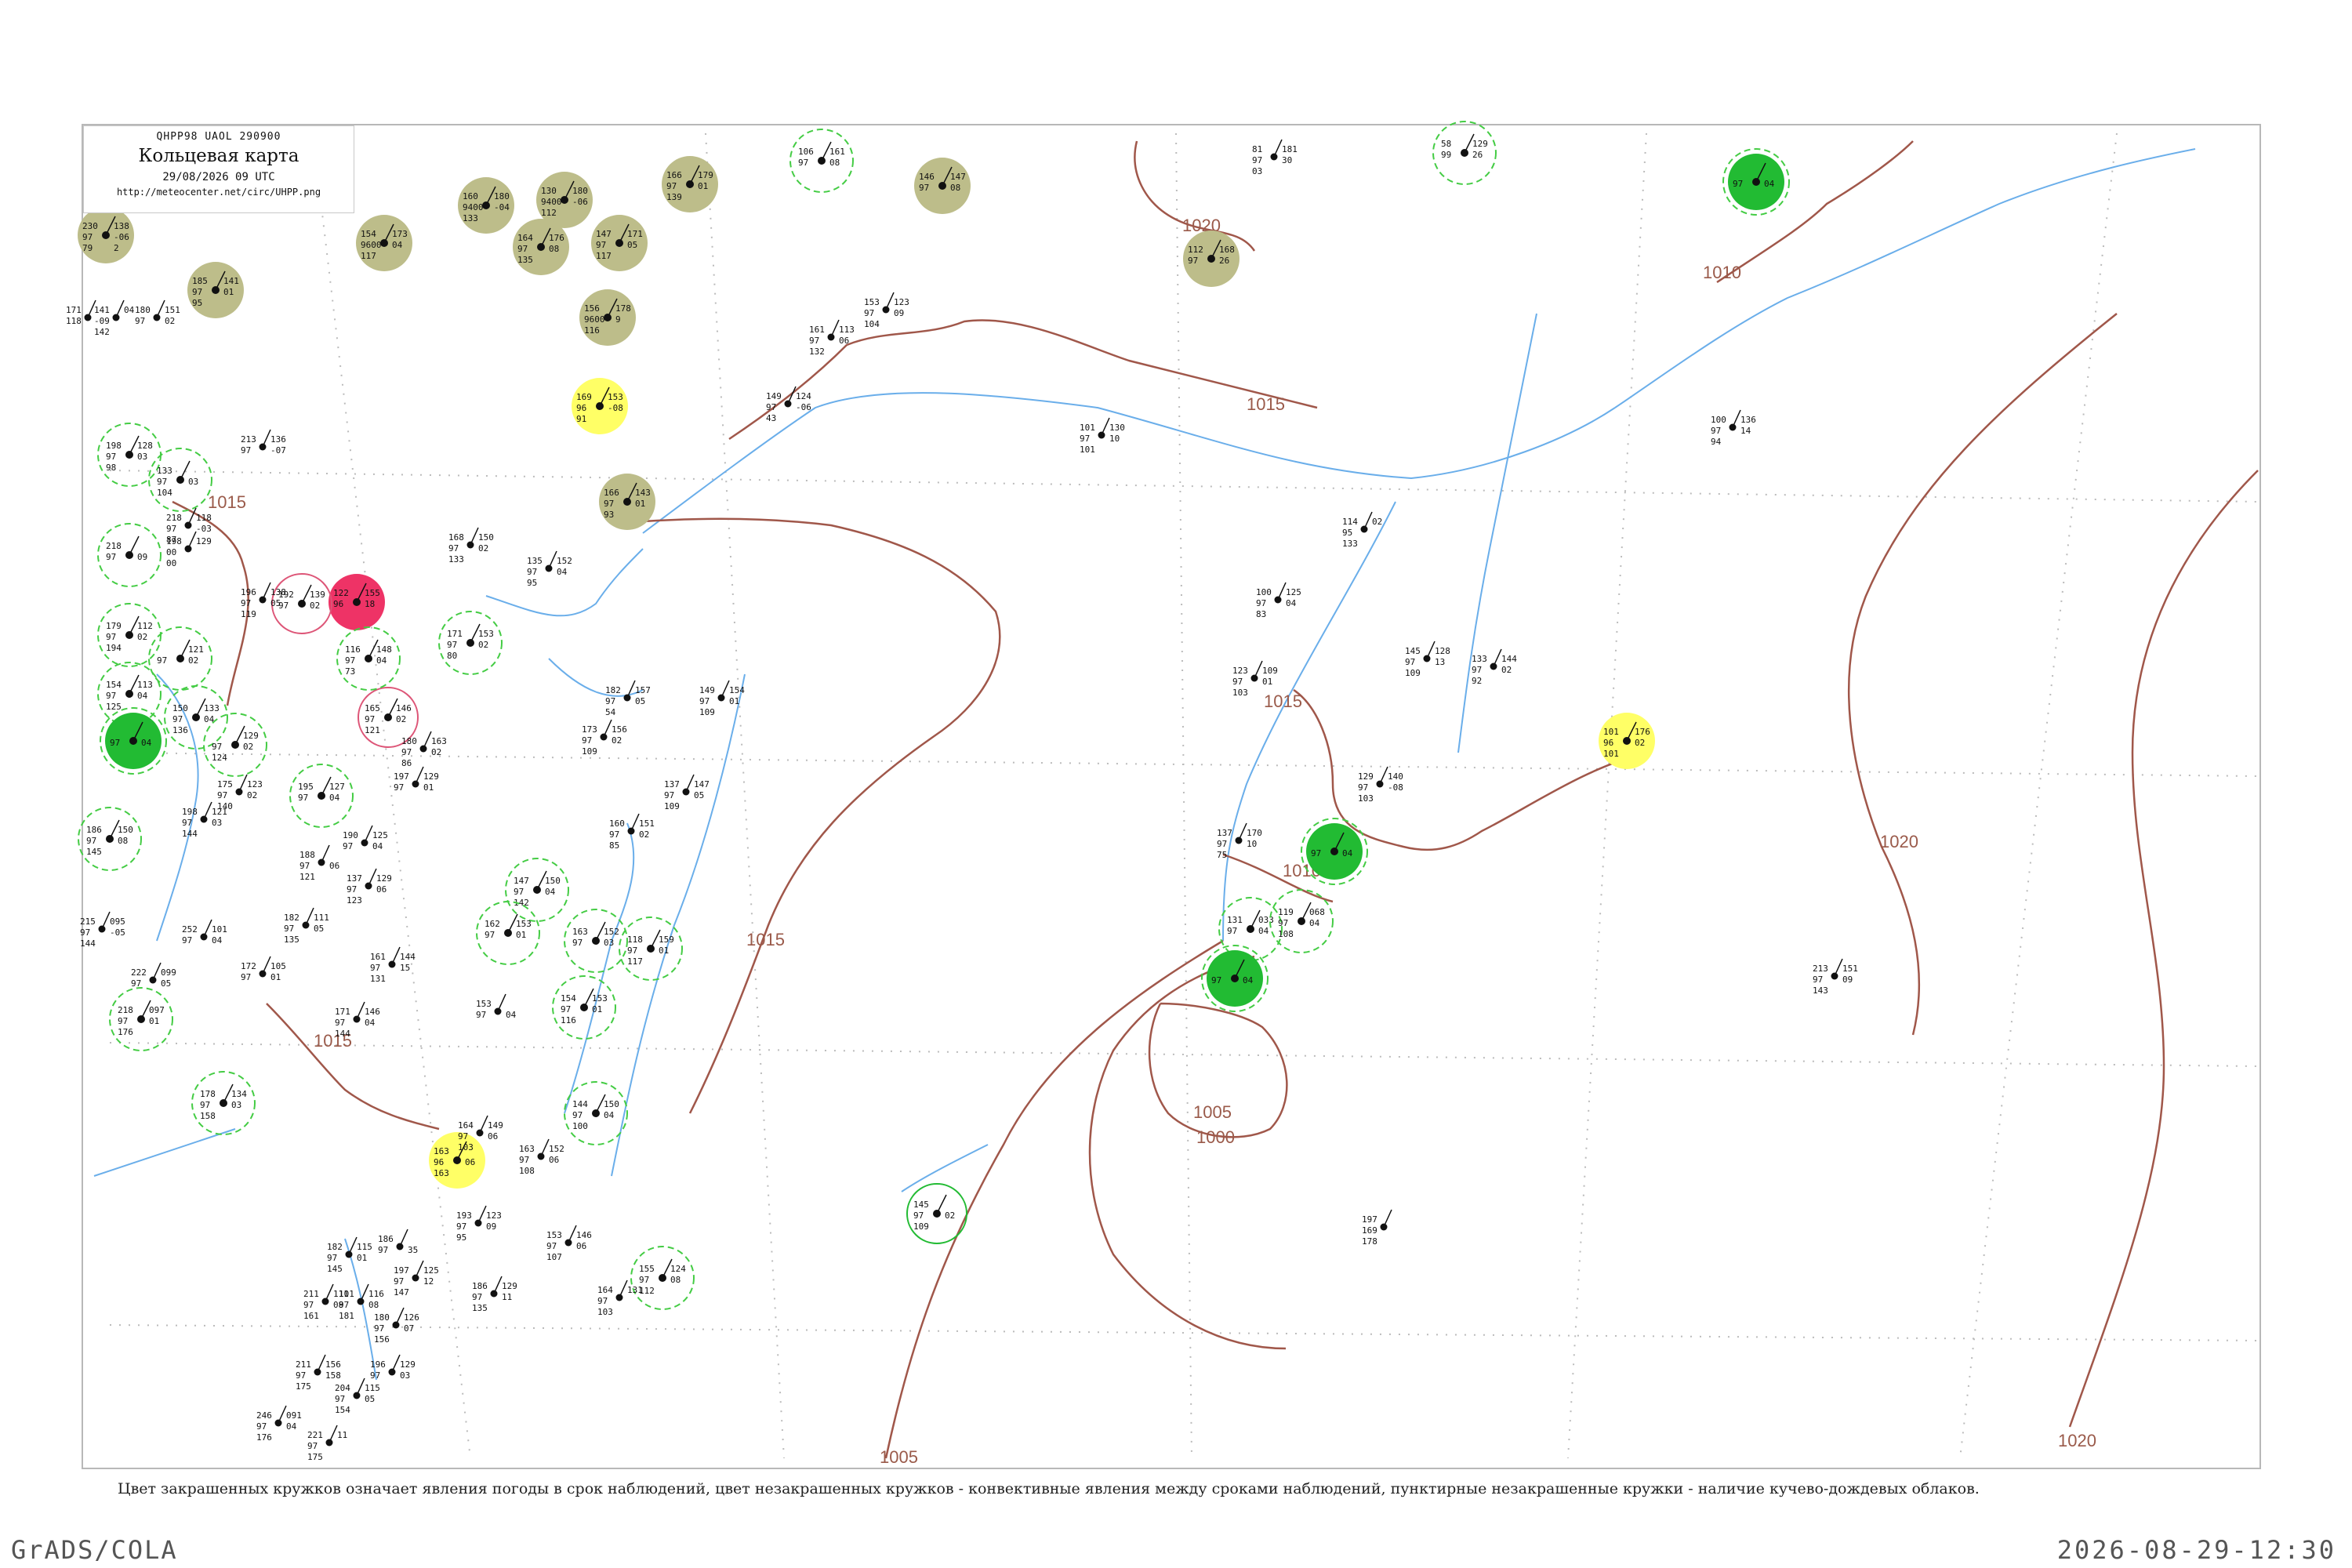  What do you see at coordinates (1627, 741) in the screenshot?
I see `station-circle-marker: 10196101 17602` at bounding box center [1627, 741].